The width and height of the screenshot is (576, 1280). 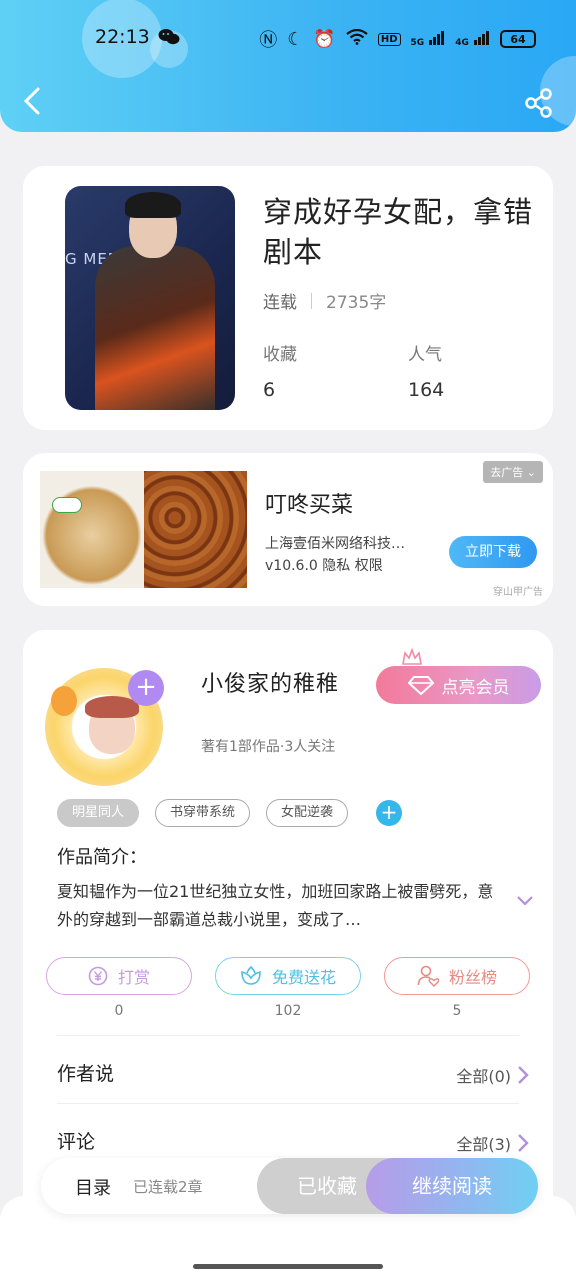 I want to click on share-button, so click(x=539, y=103).